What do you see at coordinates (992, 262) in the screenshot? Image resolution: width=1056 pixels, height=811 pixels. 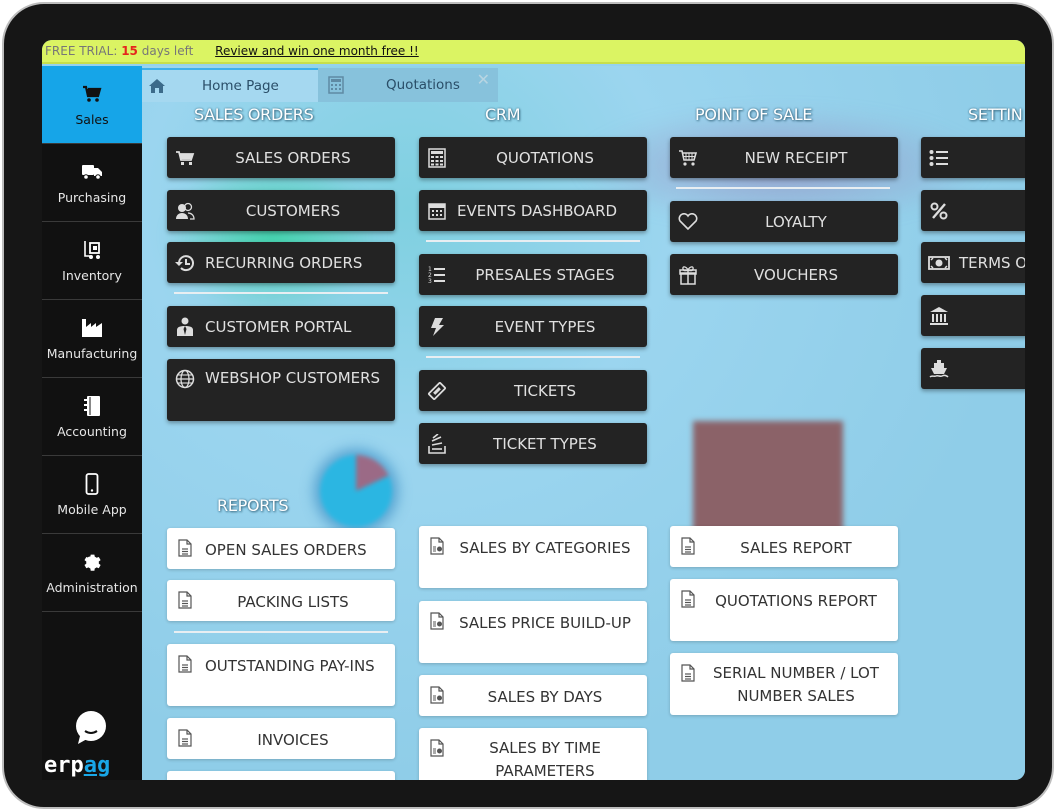 I see `button-label: TERMS O` at bounding box center [992, 262].